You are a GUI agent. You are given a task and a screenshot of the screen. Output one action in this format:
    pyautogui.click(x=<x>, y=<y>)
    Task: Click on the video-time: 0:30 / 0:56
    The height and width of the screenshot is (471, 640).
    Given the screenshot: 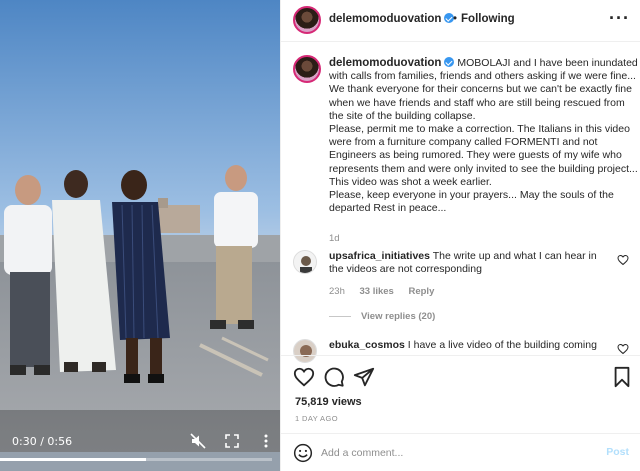 What is the action you would take?
    pyautogui.click(x=42, y=441)
    